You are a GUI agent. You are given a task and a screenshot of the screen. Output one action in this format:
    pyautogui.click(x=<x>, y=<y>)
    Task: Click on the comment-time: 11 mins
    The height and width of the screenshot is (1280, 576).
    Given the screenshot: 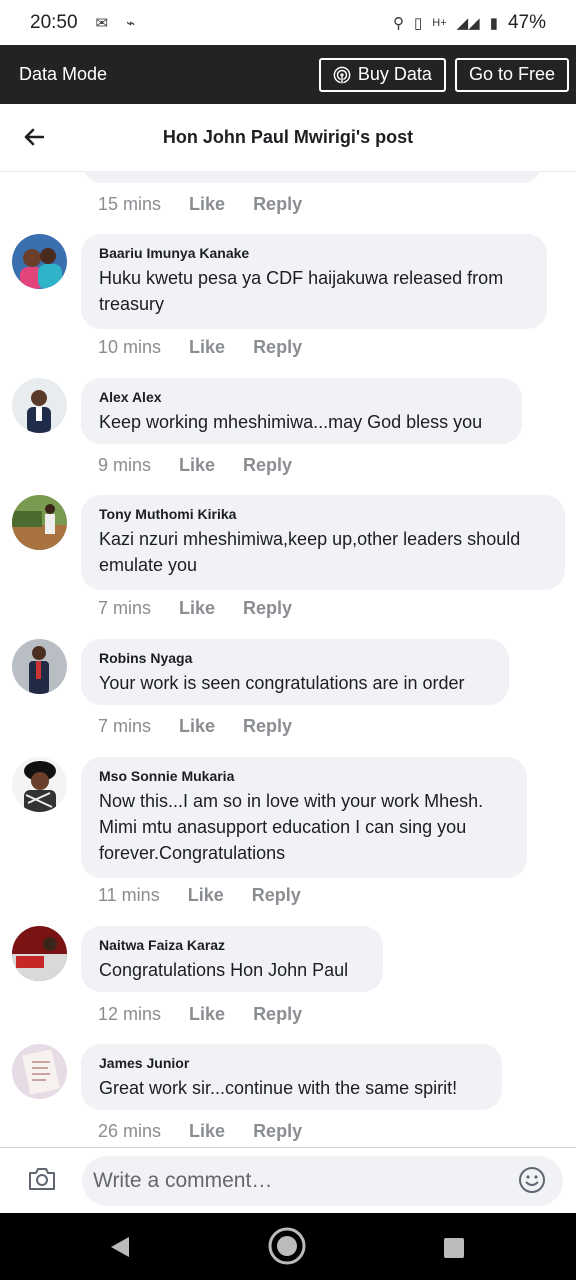 What is the action you would take?
    pyautogui.click(x=129, y=895)
    